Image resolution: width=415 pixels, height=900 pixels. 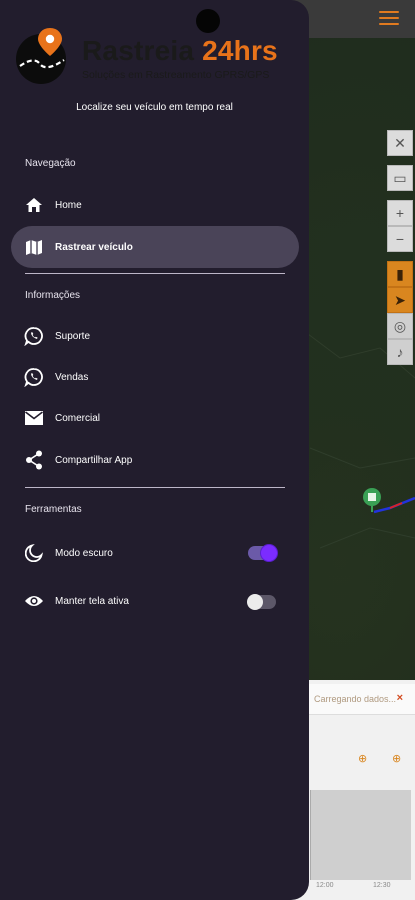 I want to click on mail-icon, so click(x=34, y=418).